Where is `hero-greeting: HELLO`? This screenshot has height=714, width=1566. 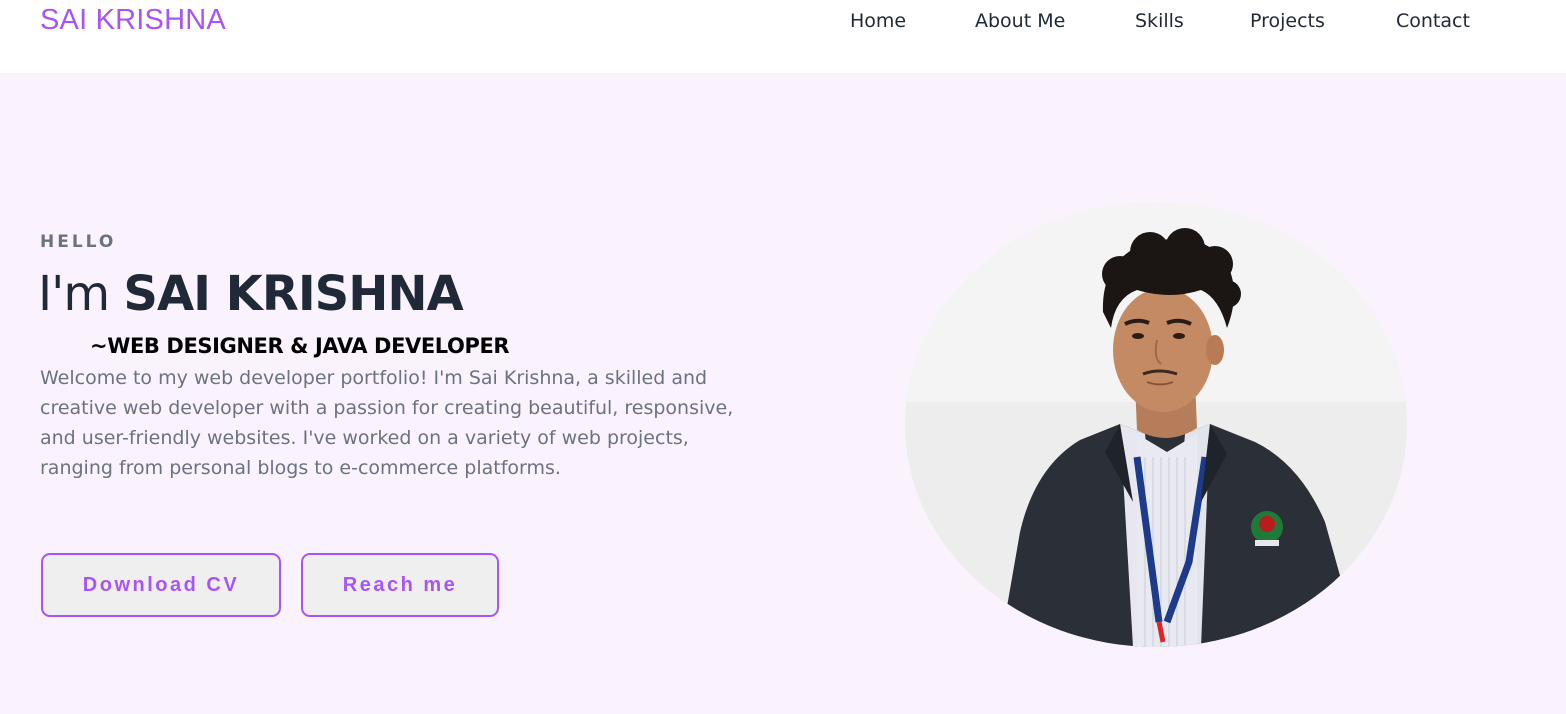
hero-greeting: HELLO is located at coordinates (78, 242).